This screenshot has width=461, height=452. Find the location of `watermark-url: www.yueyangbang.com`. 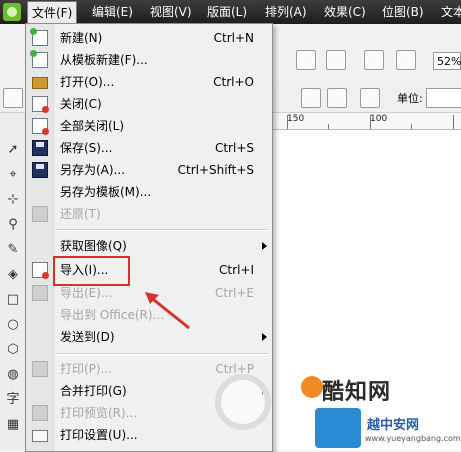

watermark-url: www.yueyangbang.com is located at coordinates (413, 438).